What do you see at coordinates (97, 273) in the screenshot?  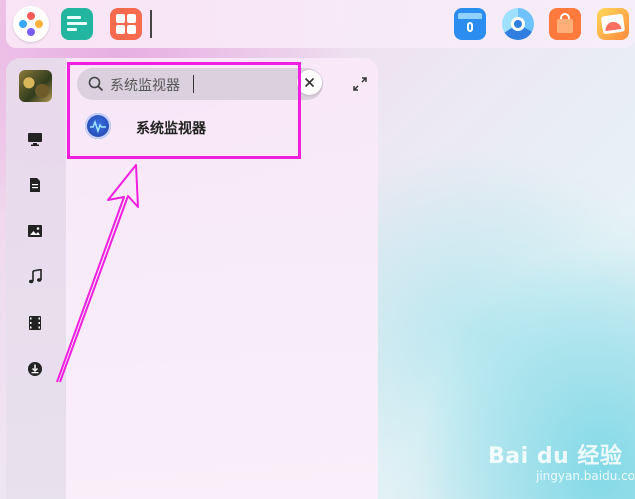 I see `annotation-arrow-icon` at bounding box center [97, 273].